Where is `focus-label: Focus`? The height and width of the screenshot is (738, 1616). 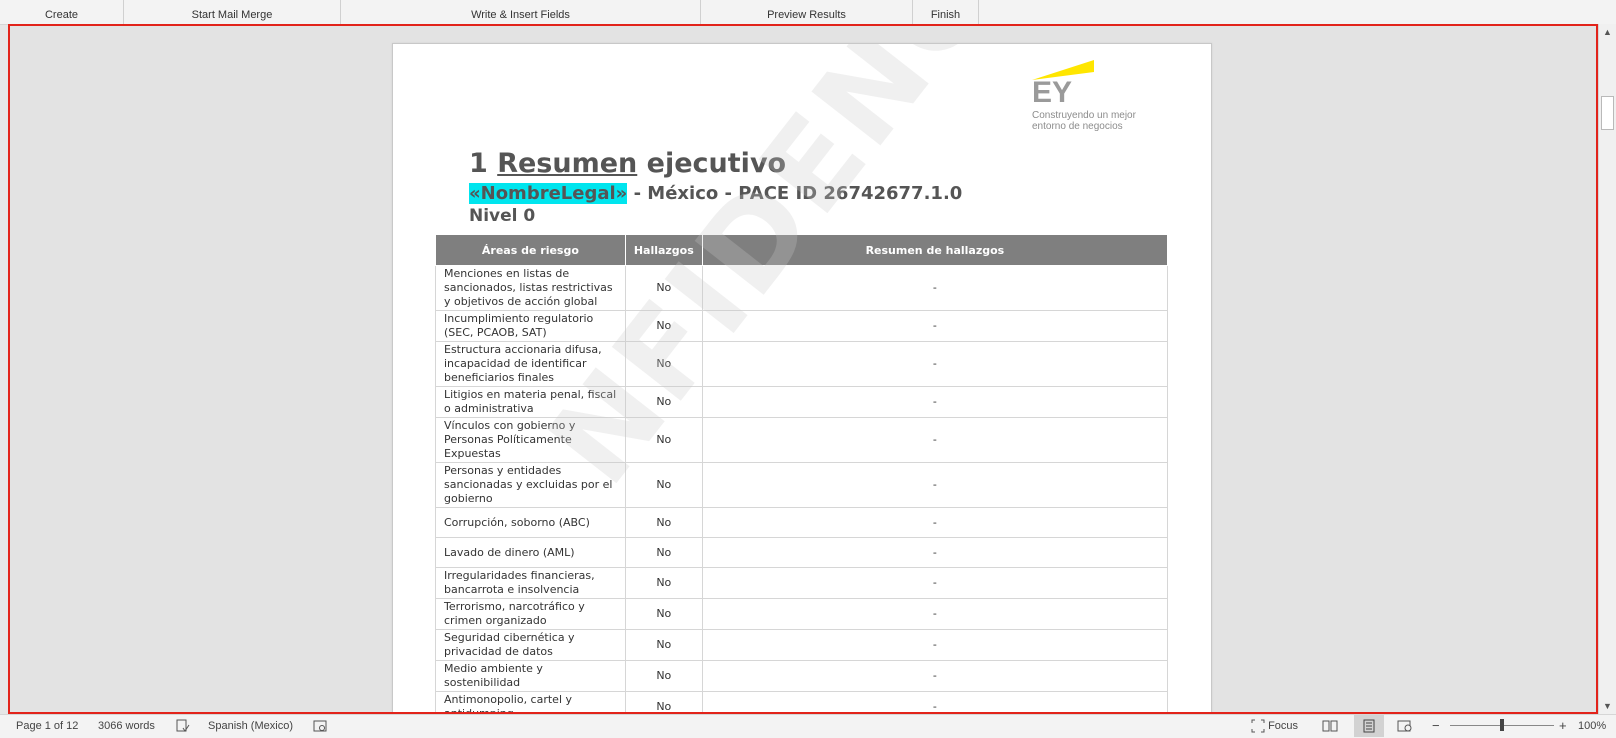 focus-label: Focus is located at coordinates (1283, 726).